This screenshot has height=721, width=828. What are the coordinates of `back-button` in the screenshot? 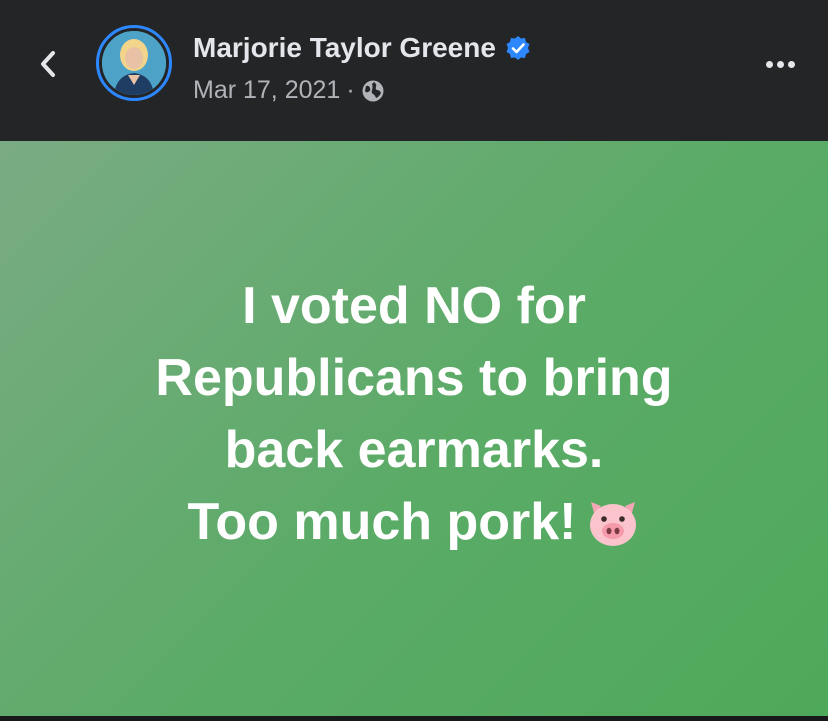 It's located at (48, 64).